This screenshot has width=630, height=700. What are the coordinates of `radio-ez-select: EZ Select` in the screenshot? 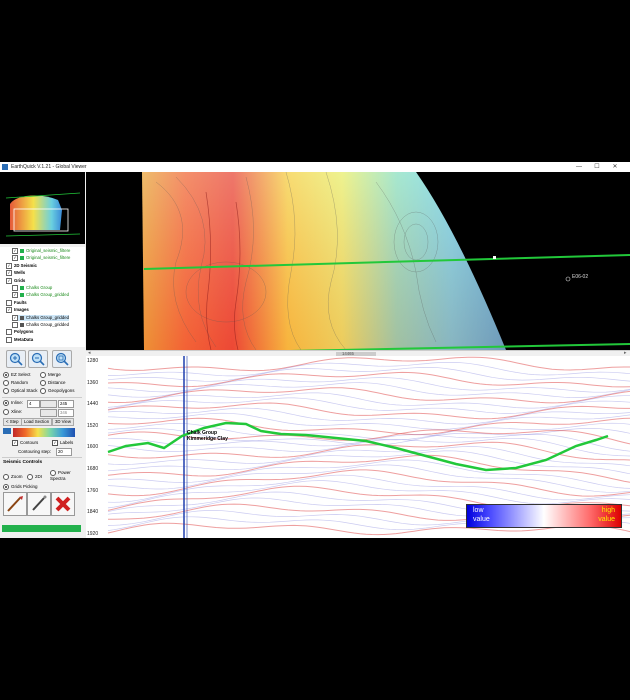 It's located at (17, 375).